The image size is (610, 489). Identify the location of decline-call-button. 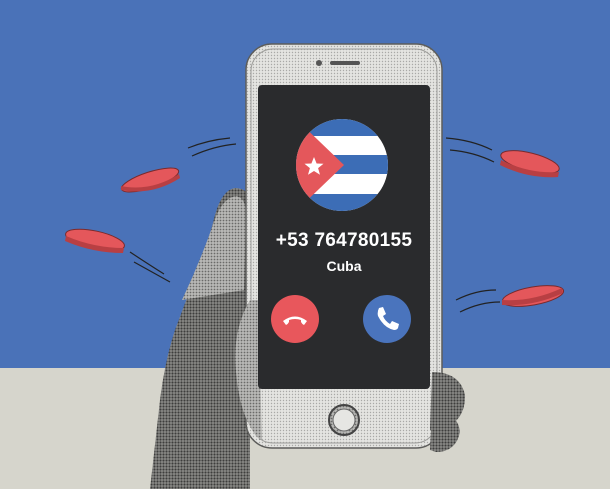
(295, 319).